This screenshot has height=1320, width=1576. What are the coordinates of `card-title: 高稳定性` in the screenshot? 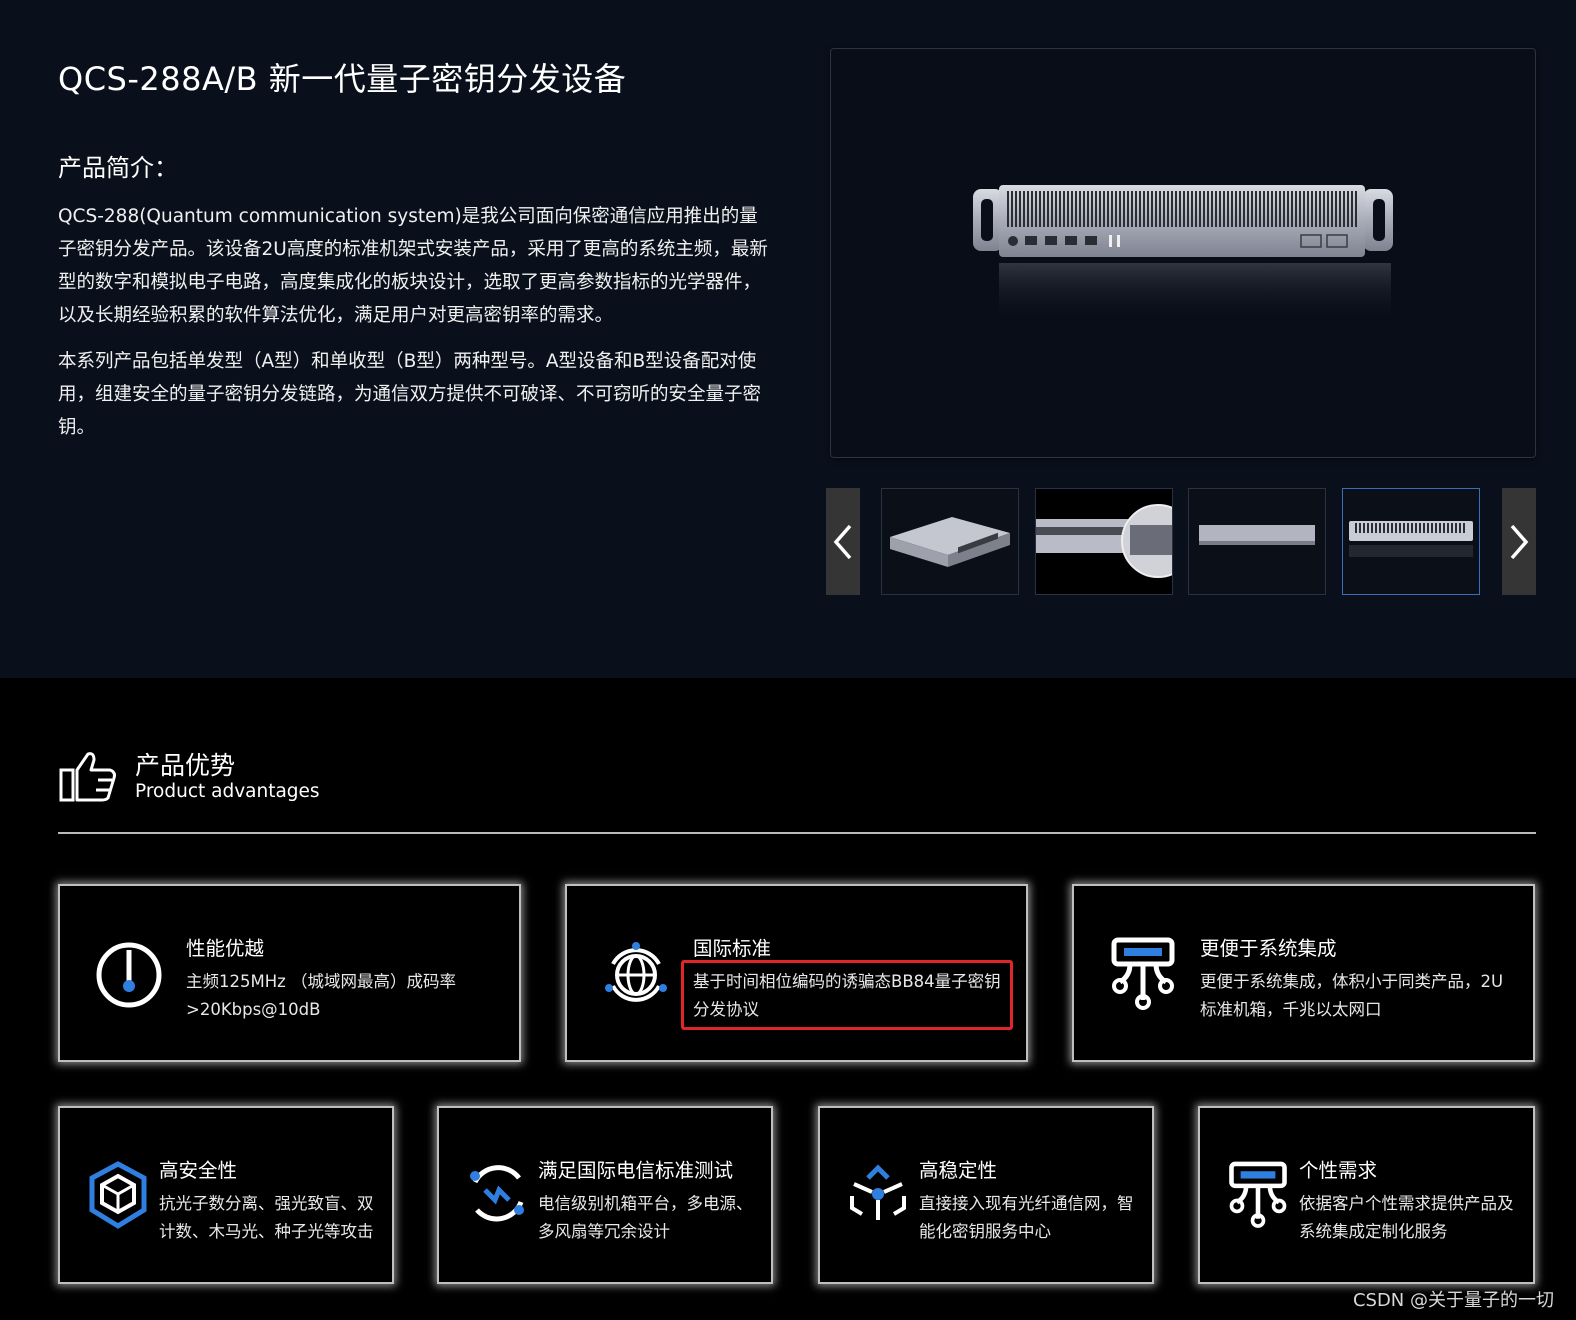 It's located at (958, 1170).